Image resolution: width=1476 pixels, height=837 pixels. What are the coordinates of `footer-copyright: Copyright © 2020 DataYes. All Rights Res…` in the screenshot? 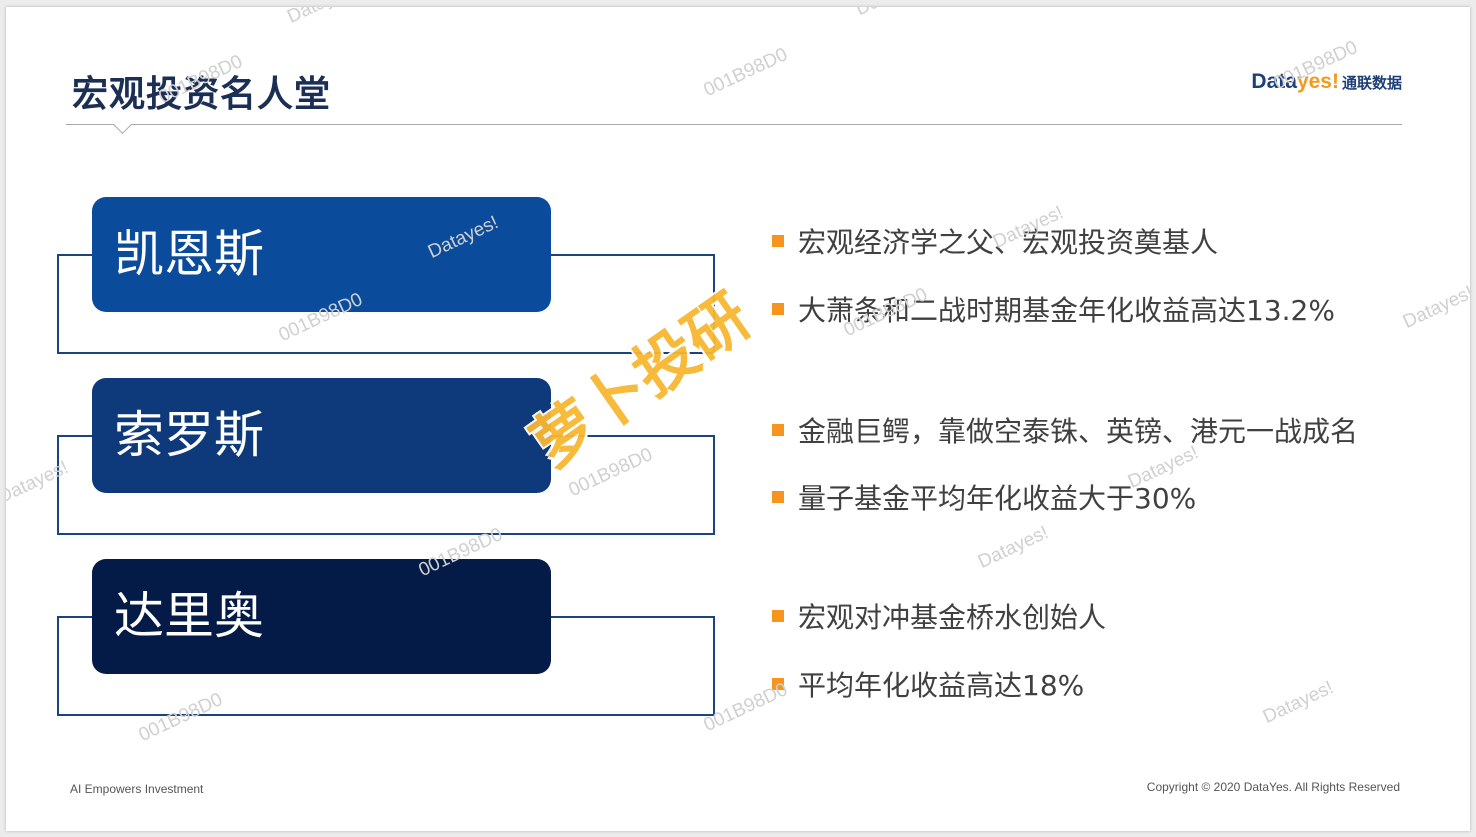 It's located at (1273, 787).